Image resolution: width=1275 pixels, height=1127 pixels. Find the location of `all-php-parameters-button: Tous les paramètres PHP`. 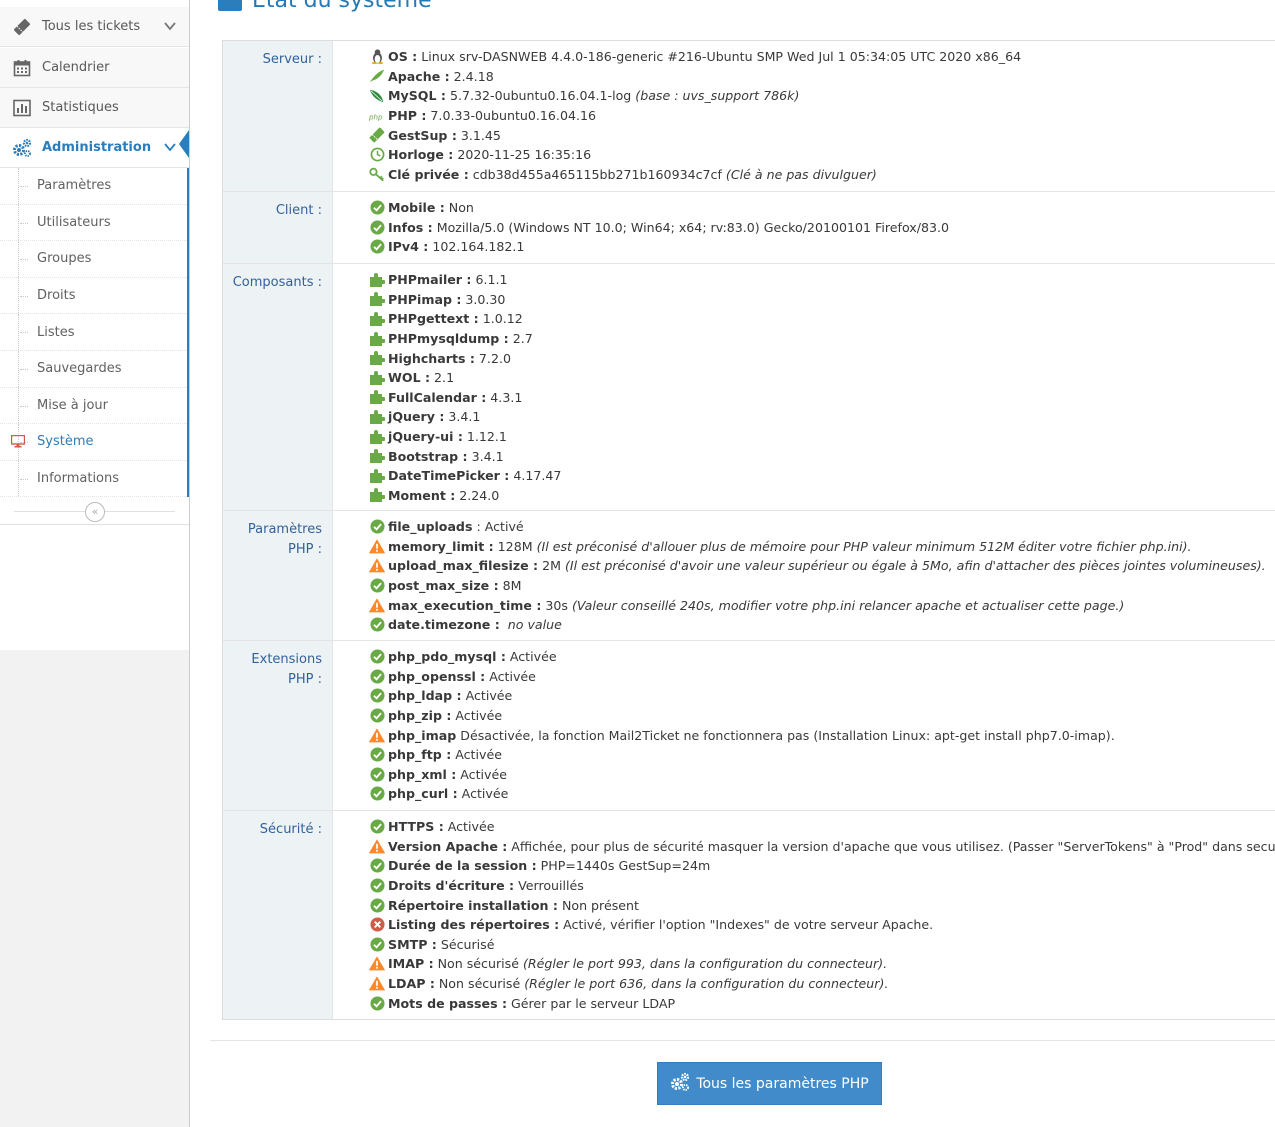

all-php-parameters-button: Tous les paramètres PHP is located at coordinates (769, 1083).